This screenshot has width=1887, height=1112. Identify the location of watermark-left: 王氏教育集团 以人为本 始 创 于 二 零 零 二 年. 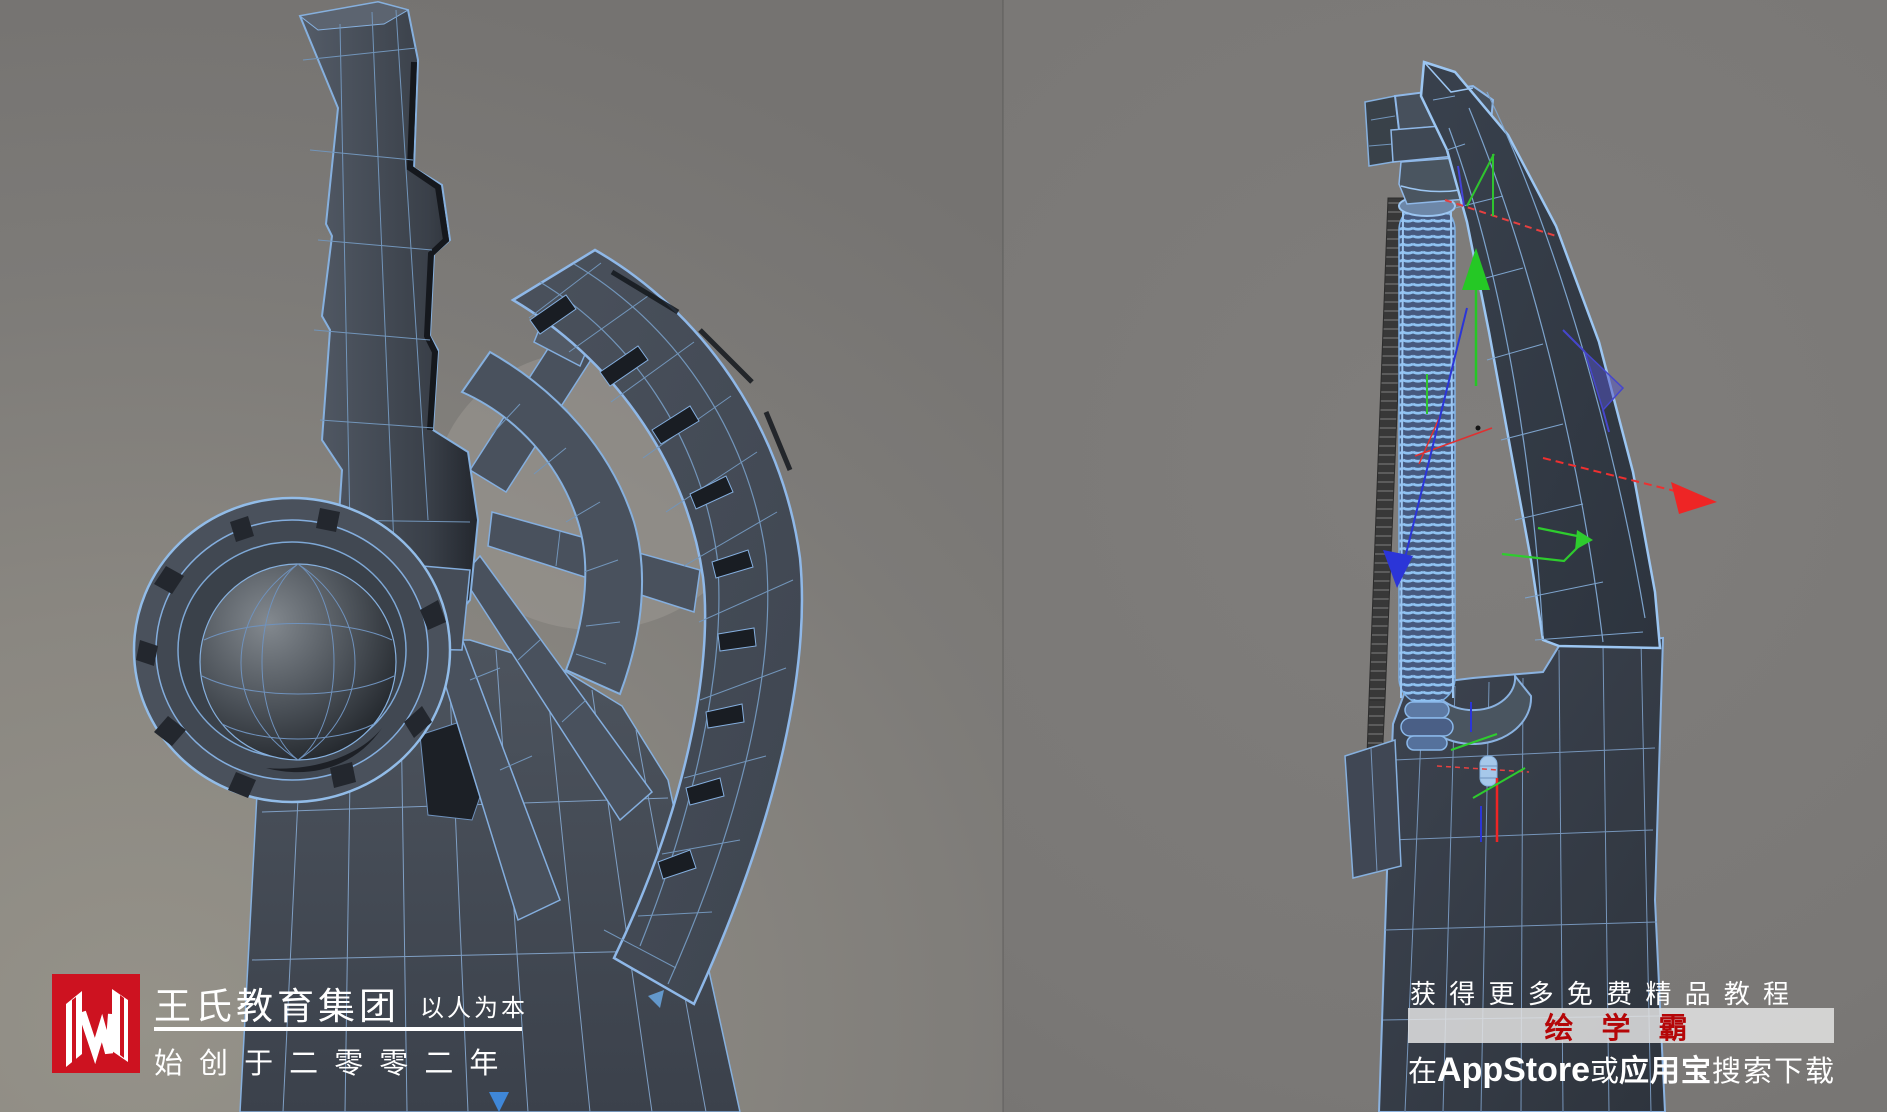
(292, 1027).